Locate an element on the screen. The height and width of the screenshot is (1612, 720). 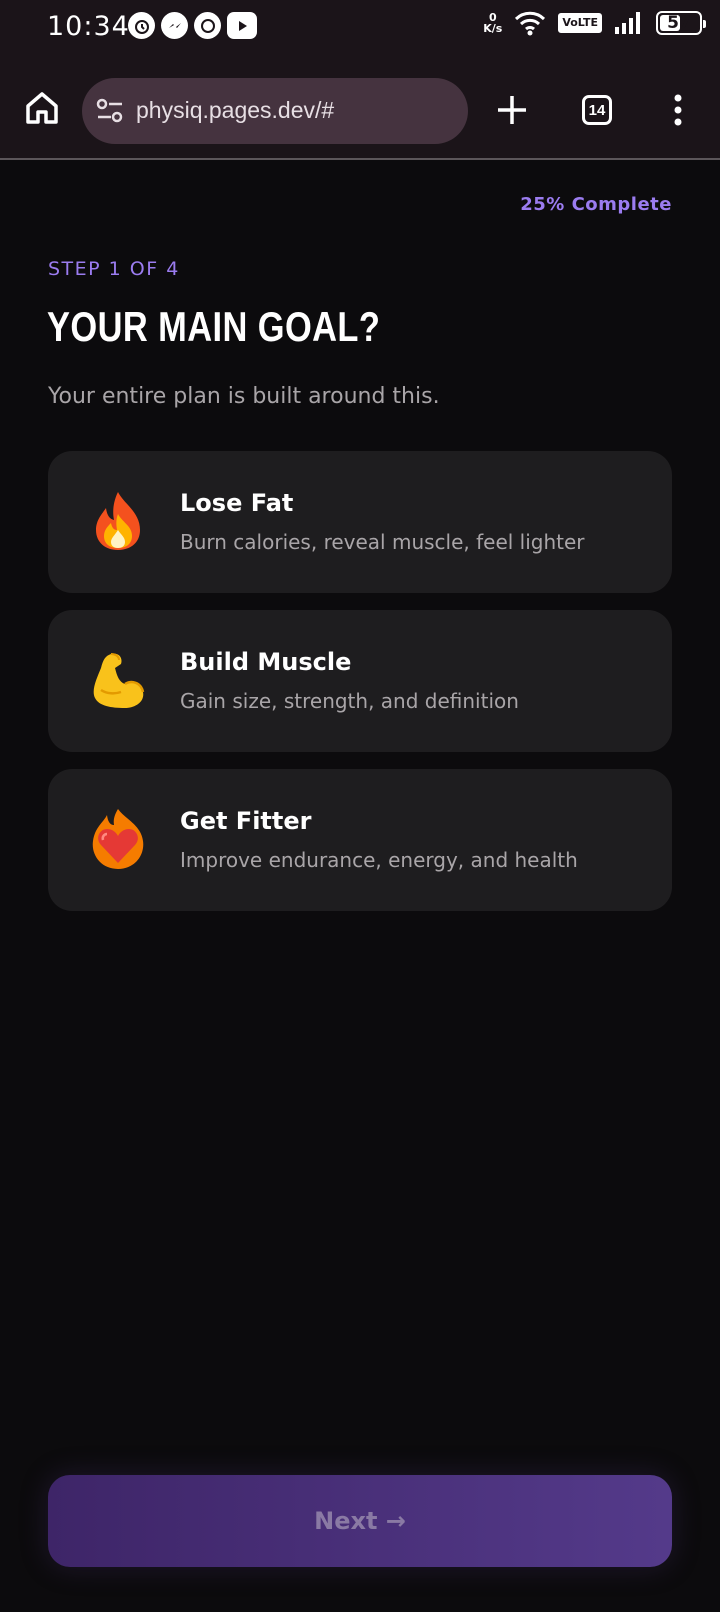
option-title: Build Muscle is located at coordinates (266, 662).